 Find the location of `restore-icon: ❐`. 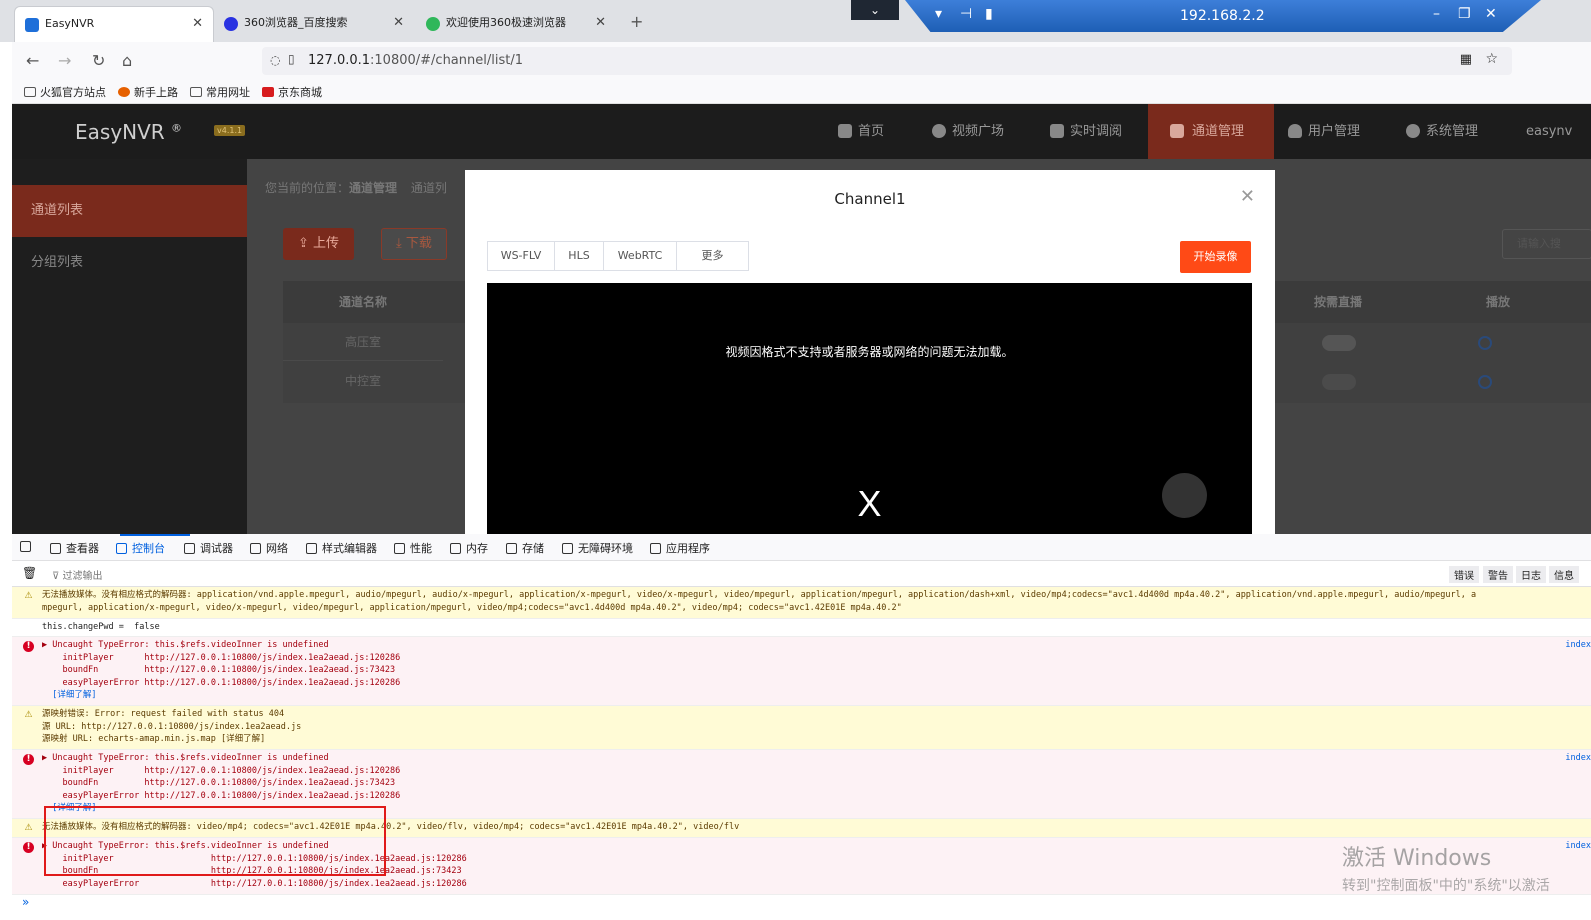

restore-icon: ❐ is located at coordinates (1464, 14).